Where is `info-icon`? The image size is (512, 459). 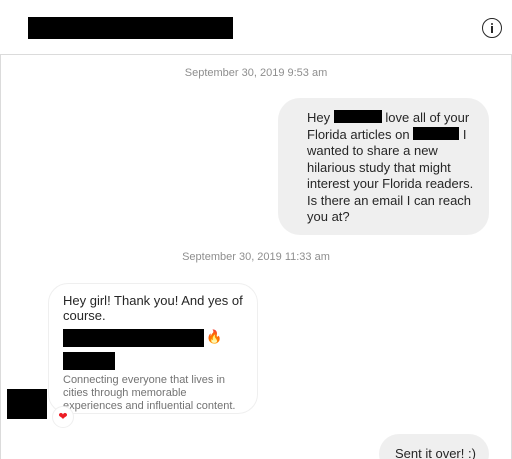
info-icon is located at coordinates (492, 28).